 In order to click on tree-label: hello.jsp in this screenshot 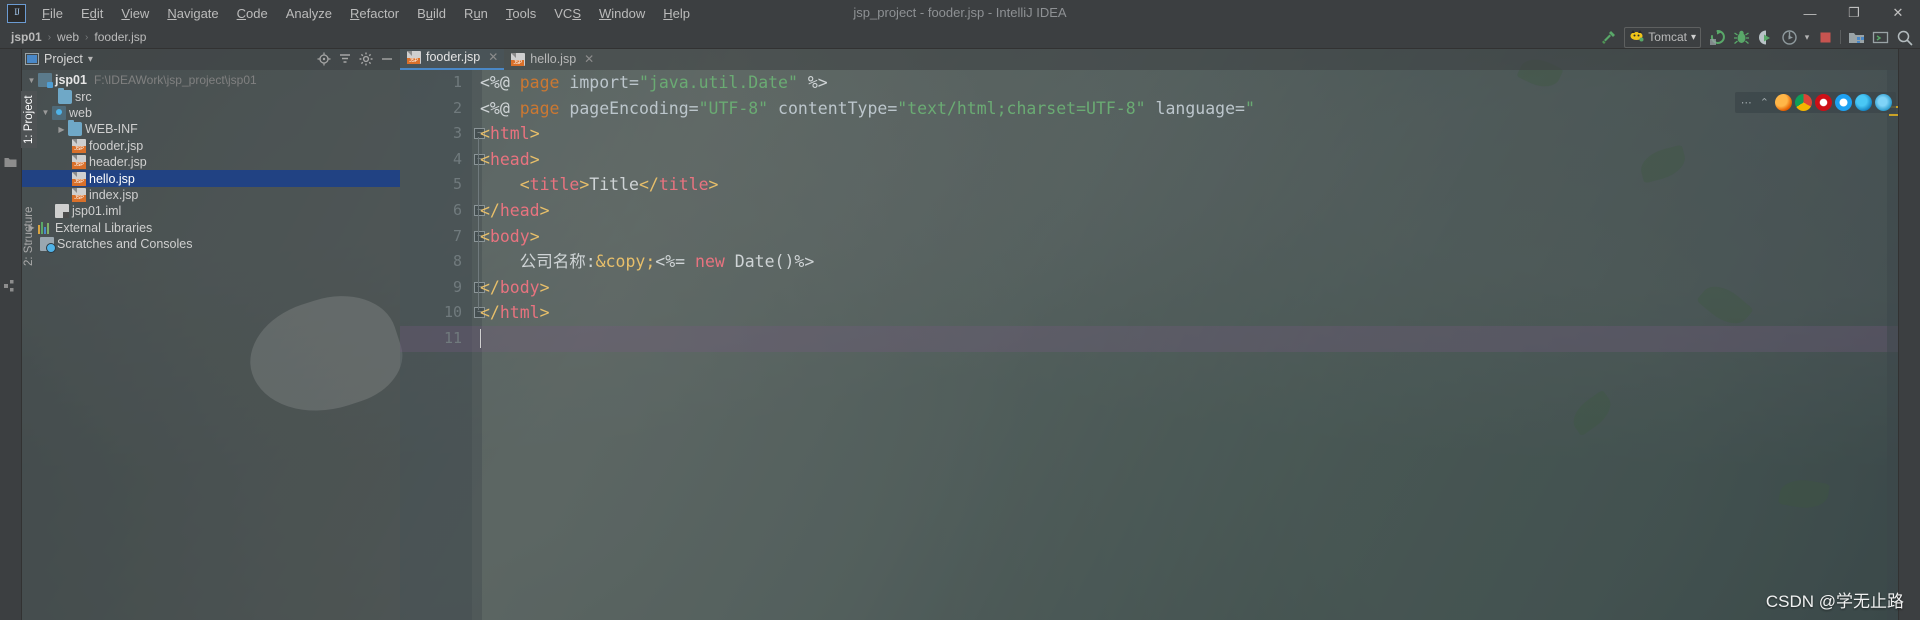, I will do `click(112, 178)`.